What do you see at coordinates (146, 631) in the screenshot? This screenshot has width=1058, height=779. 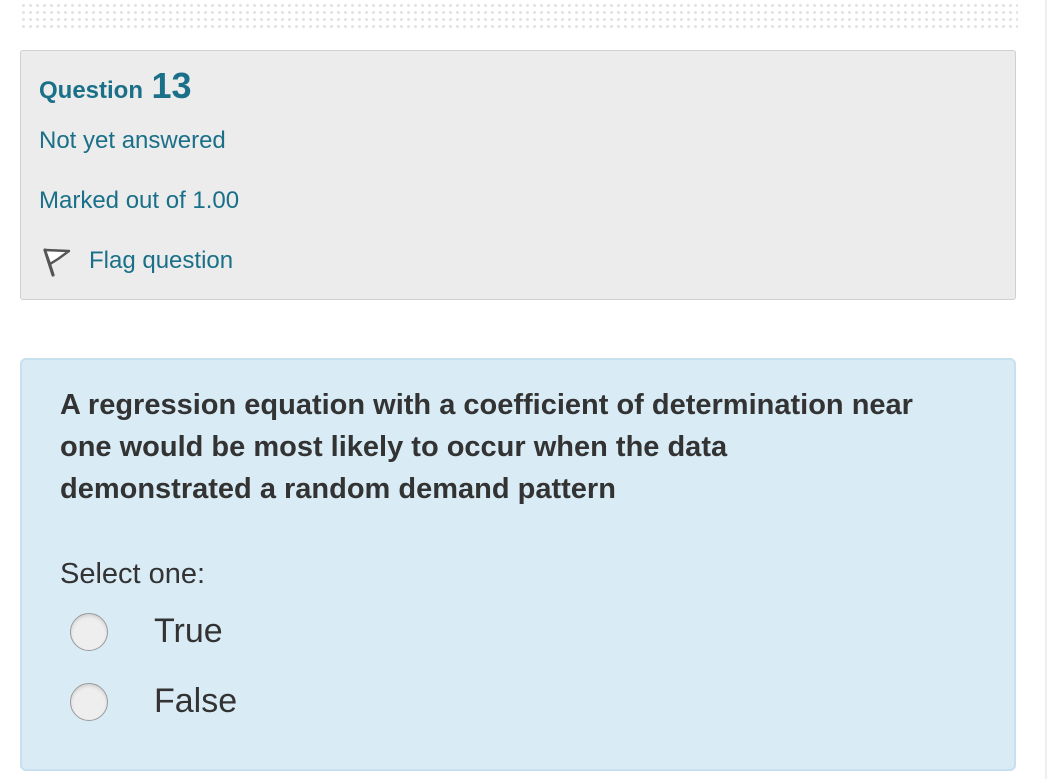 I see `answer-option-true: True` at bounding box center [146, 631].